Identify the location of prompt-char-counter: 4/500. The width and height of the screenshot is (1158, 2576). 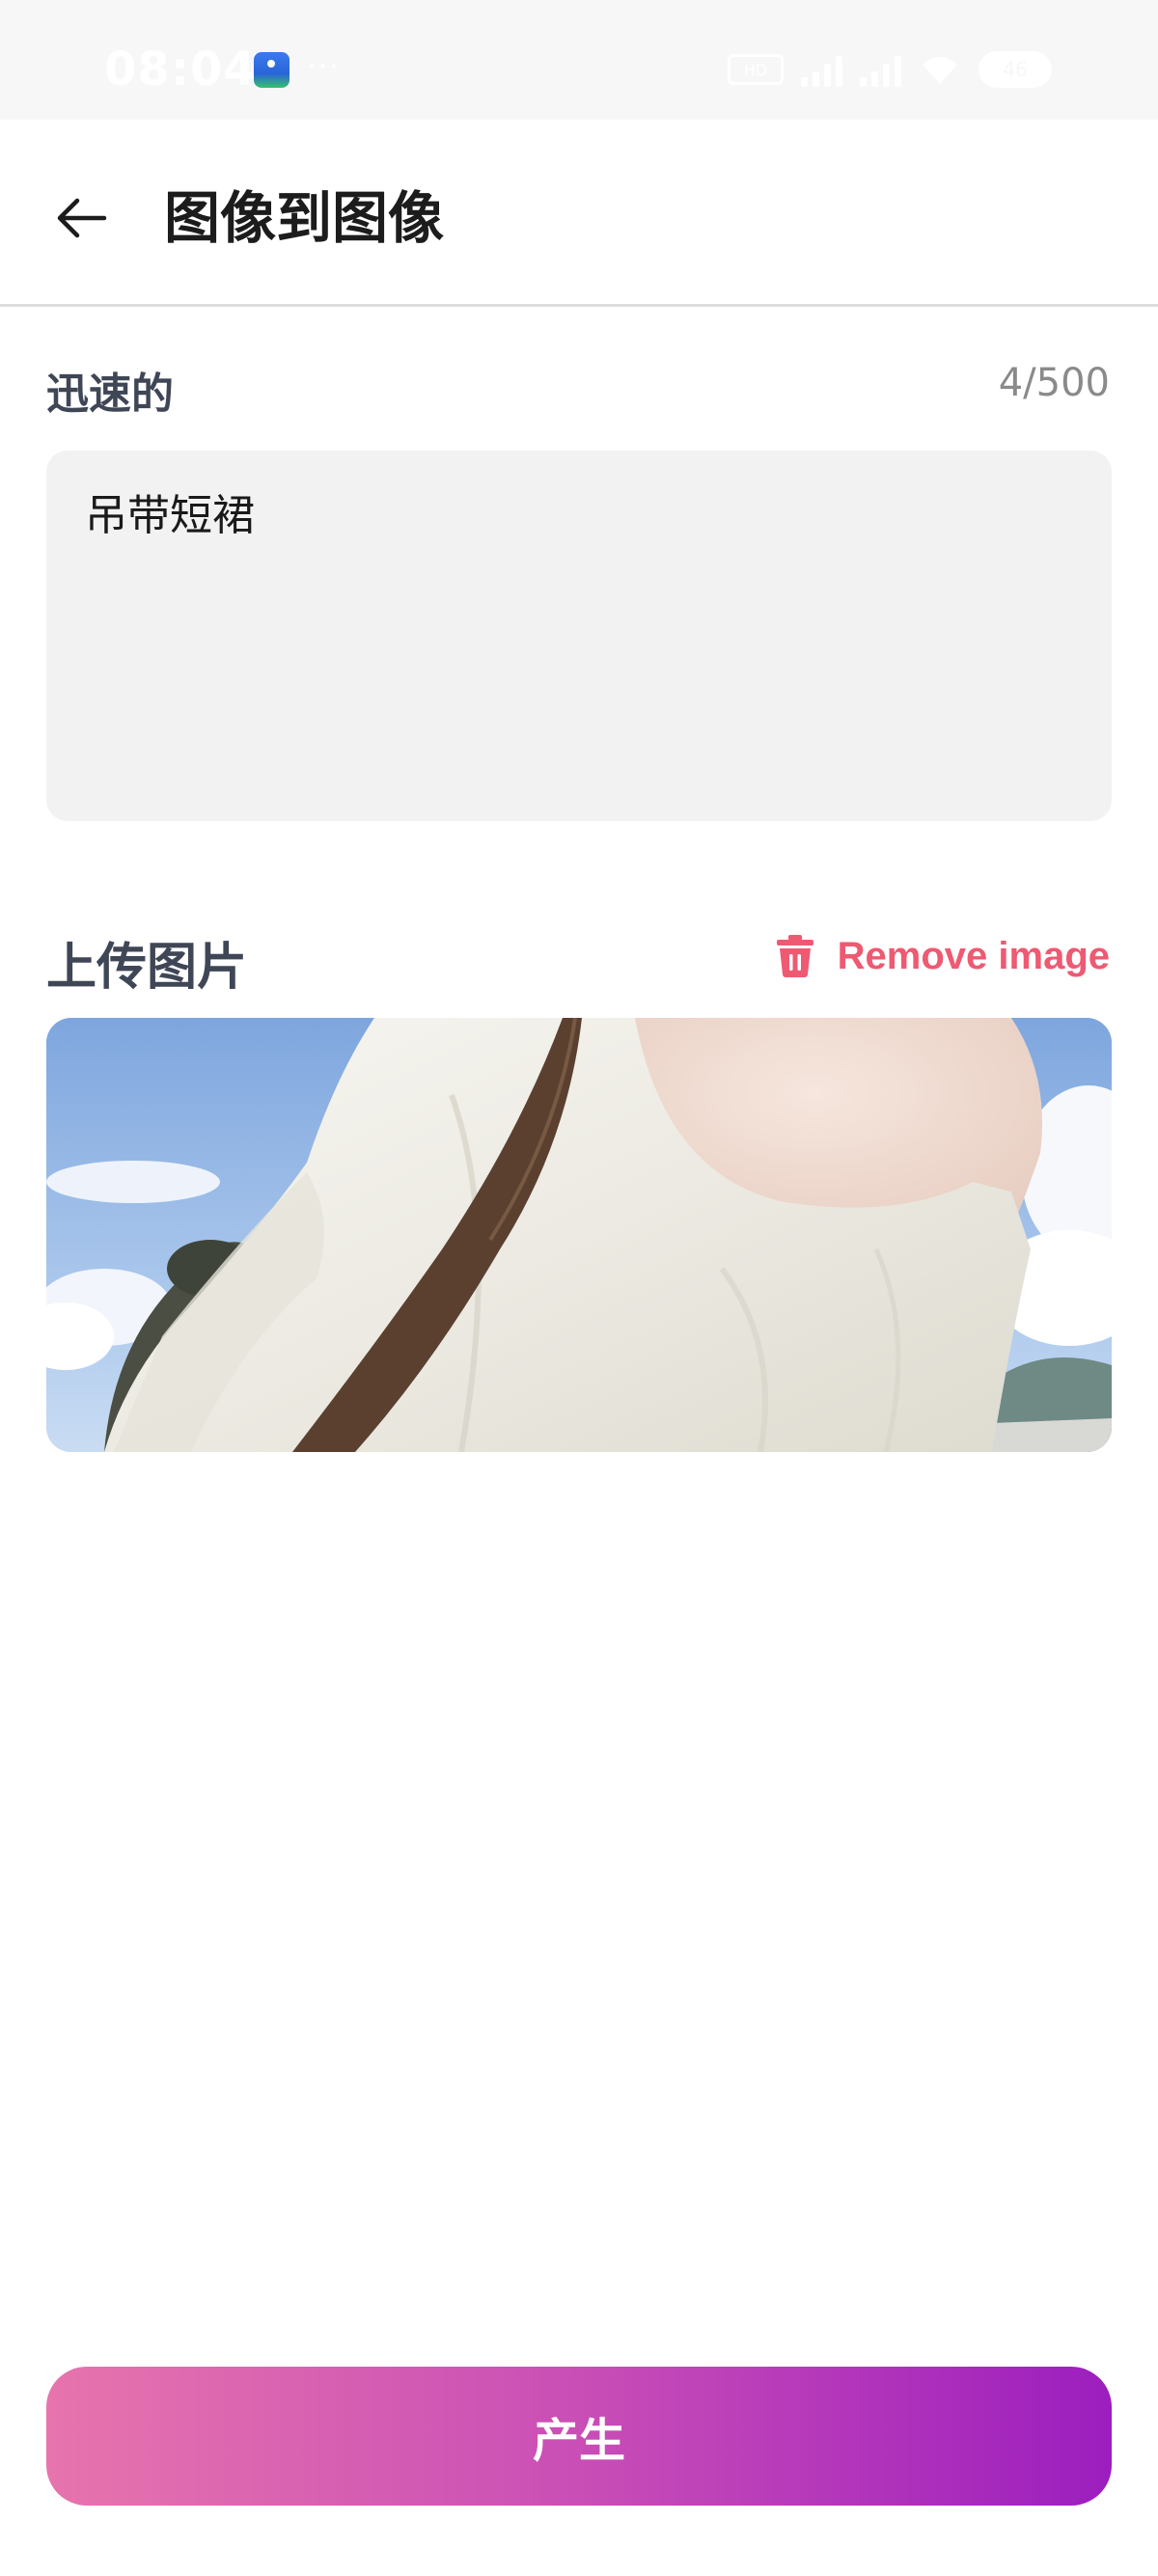
(1054, 383).